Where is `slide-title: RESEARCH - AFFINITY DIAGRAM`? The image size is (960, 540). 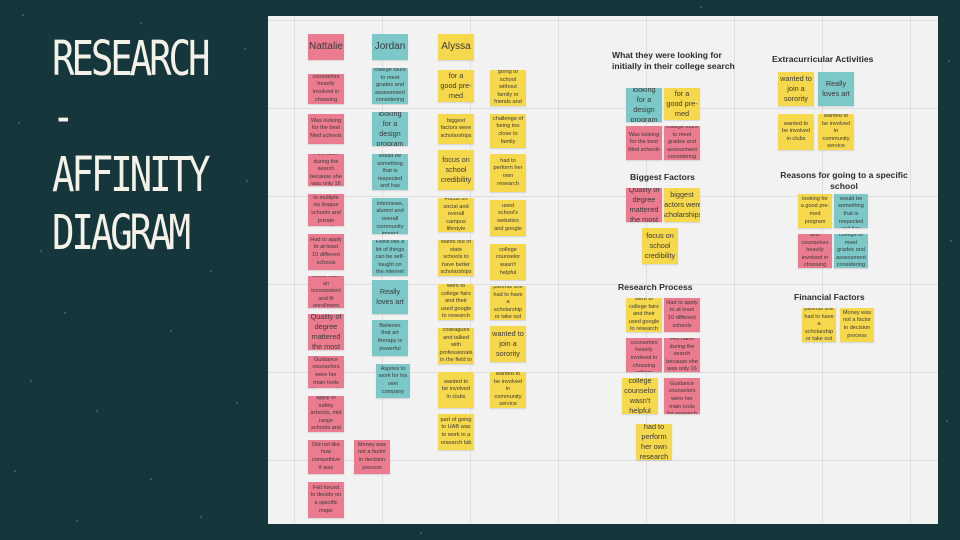
slide-title: RESEARCH - AFFINITY DIAGRAM is located at coordinates (131, 146).